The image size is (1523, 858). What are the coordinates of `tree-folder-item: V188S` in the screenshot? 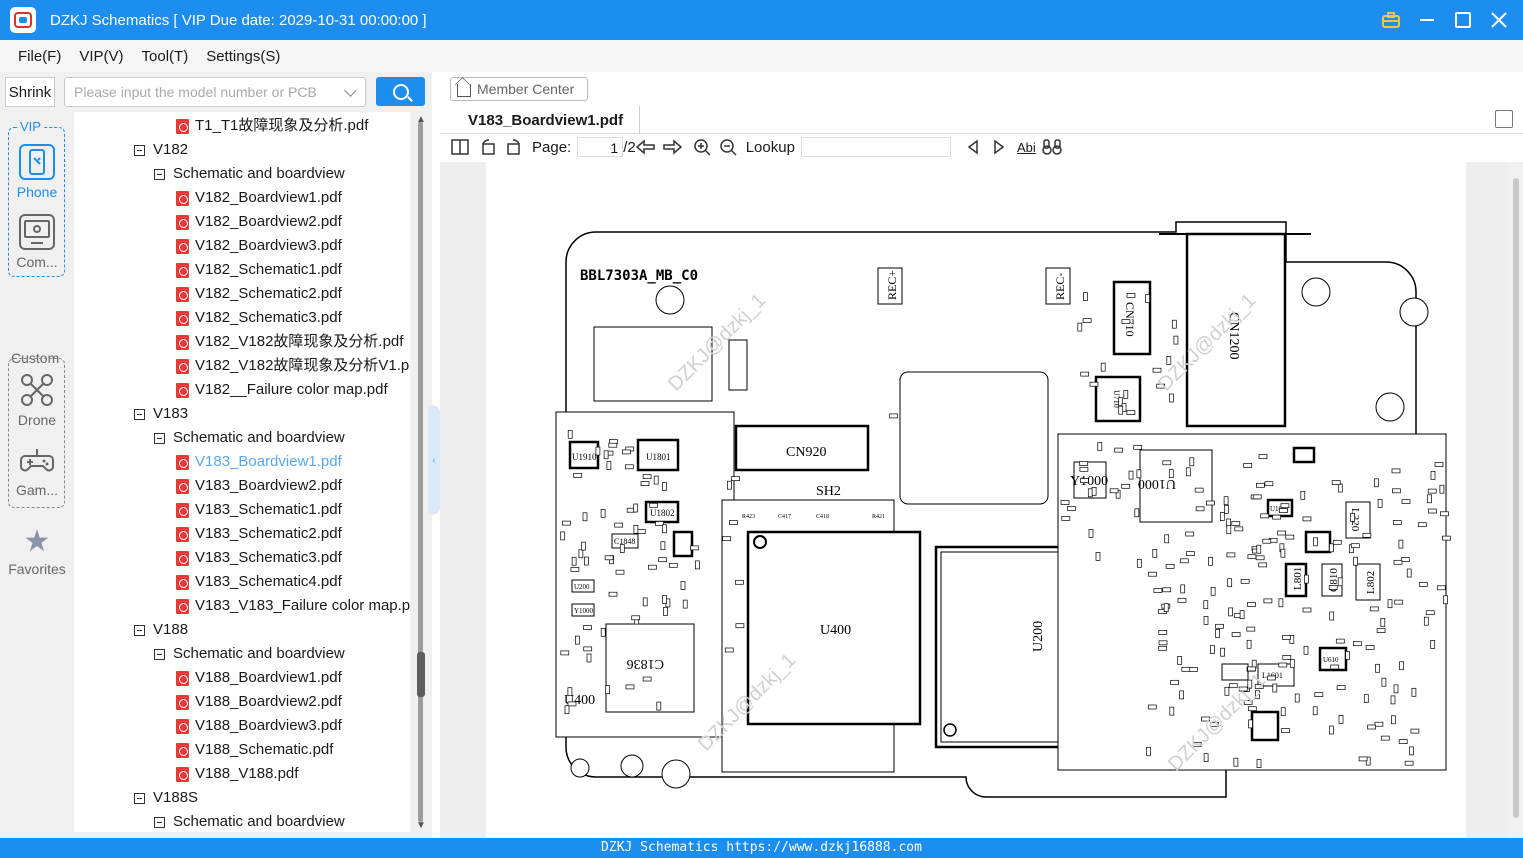 It's located at (166, 798).